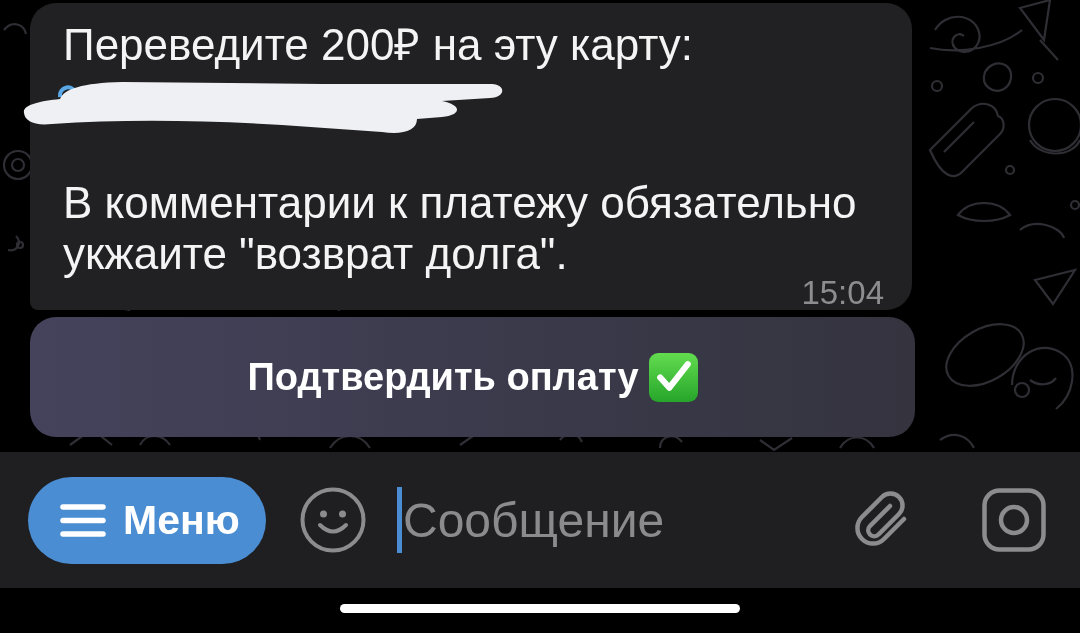 The width and height of the screenshot is (1080, 633). Describe the element at coordinates (460, 228) in the screenshot. I see `message-text: В комментарии к платежу обязательно укжаите "возврат долга".` at that location.